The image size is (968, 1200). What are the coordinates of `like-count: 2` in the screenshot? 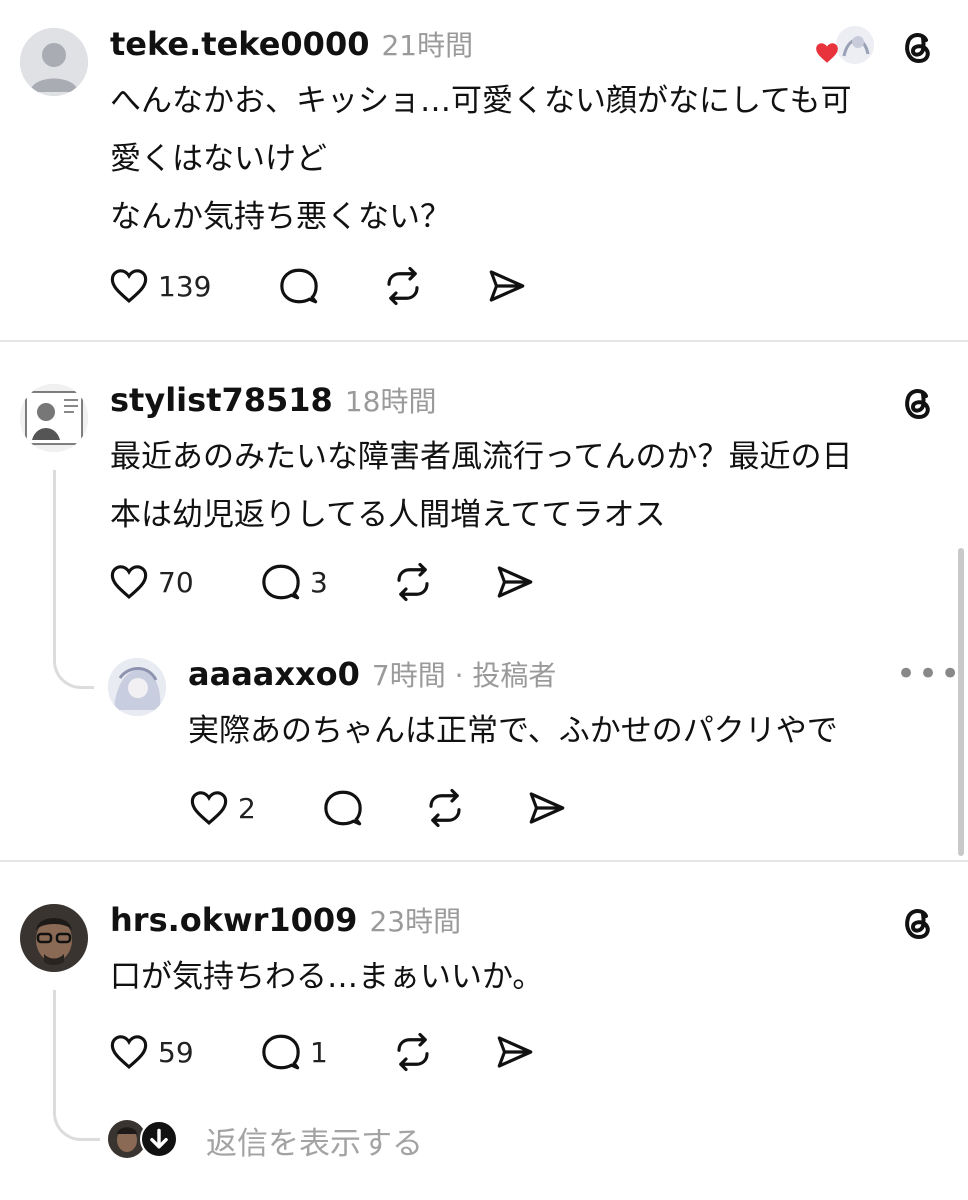 It's located at (247, 808).